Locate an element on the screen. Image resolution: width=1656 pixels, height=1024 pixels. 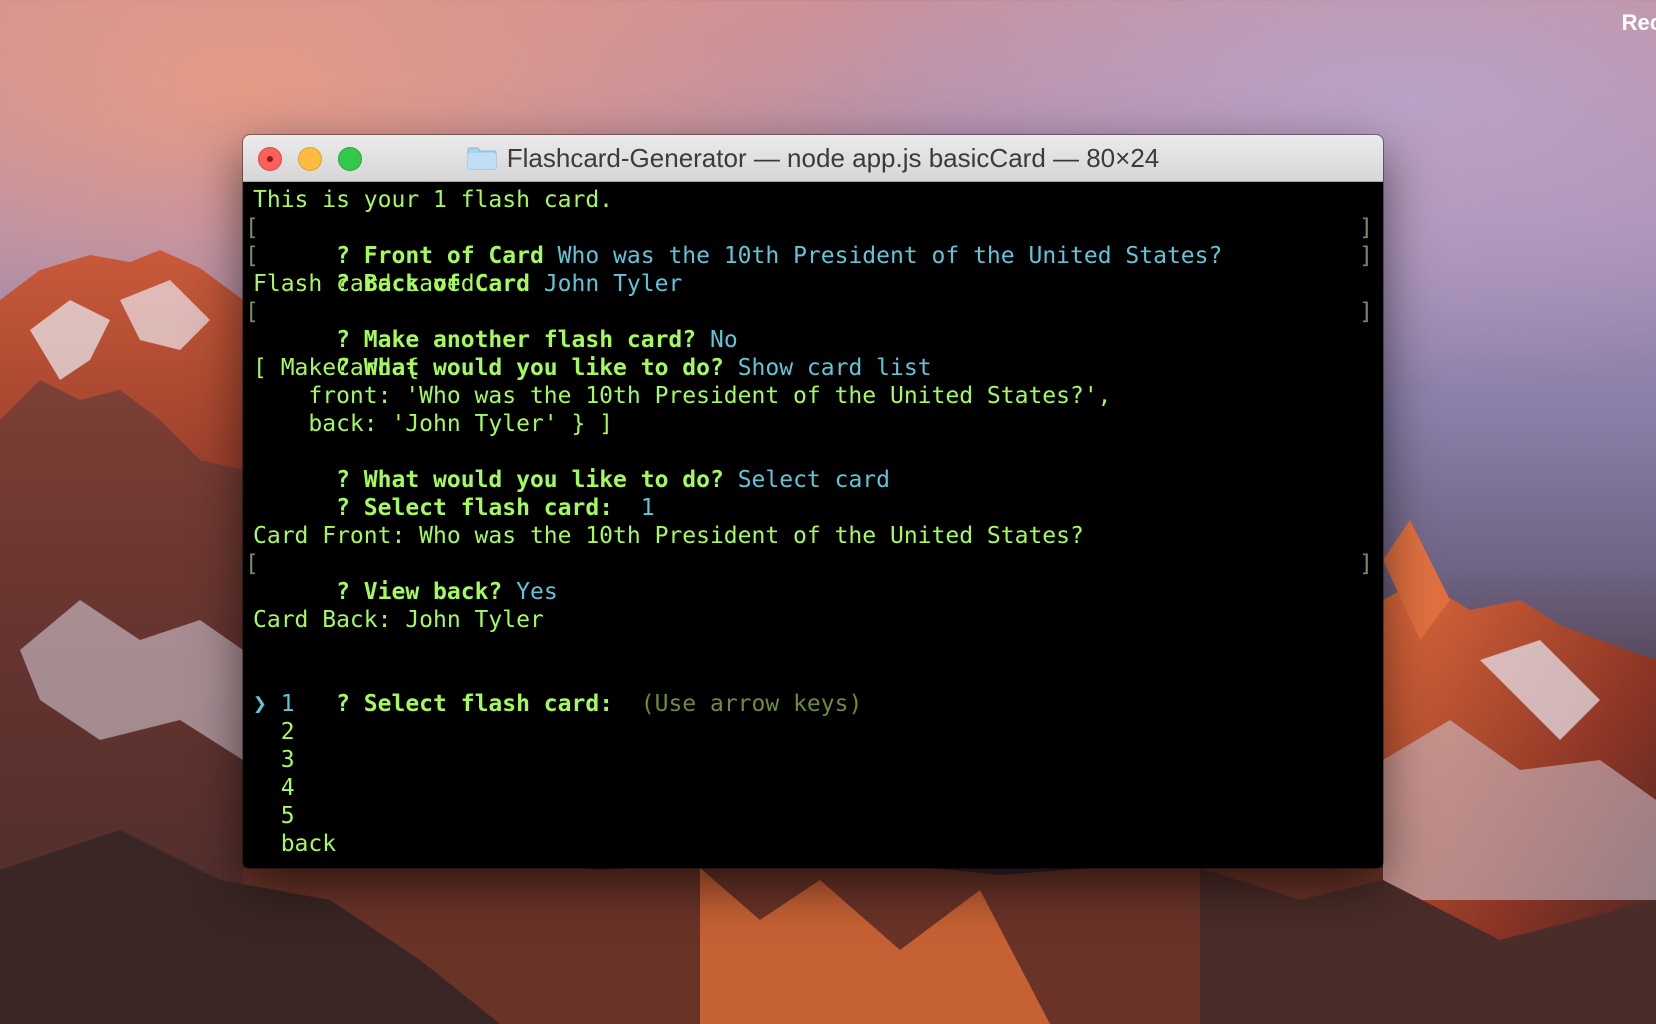
menu-option-label: 3 is located at coordinates (287, 760).